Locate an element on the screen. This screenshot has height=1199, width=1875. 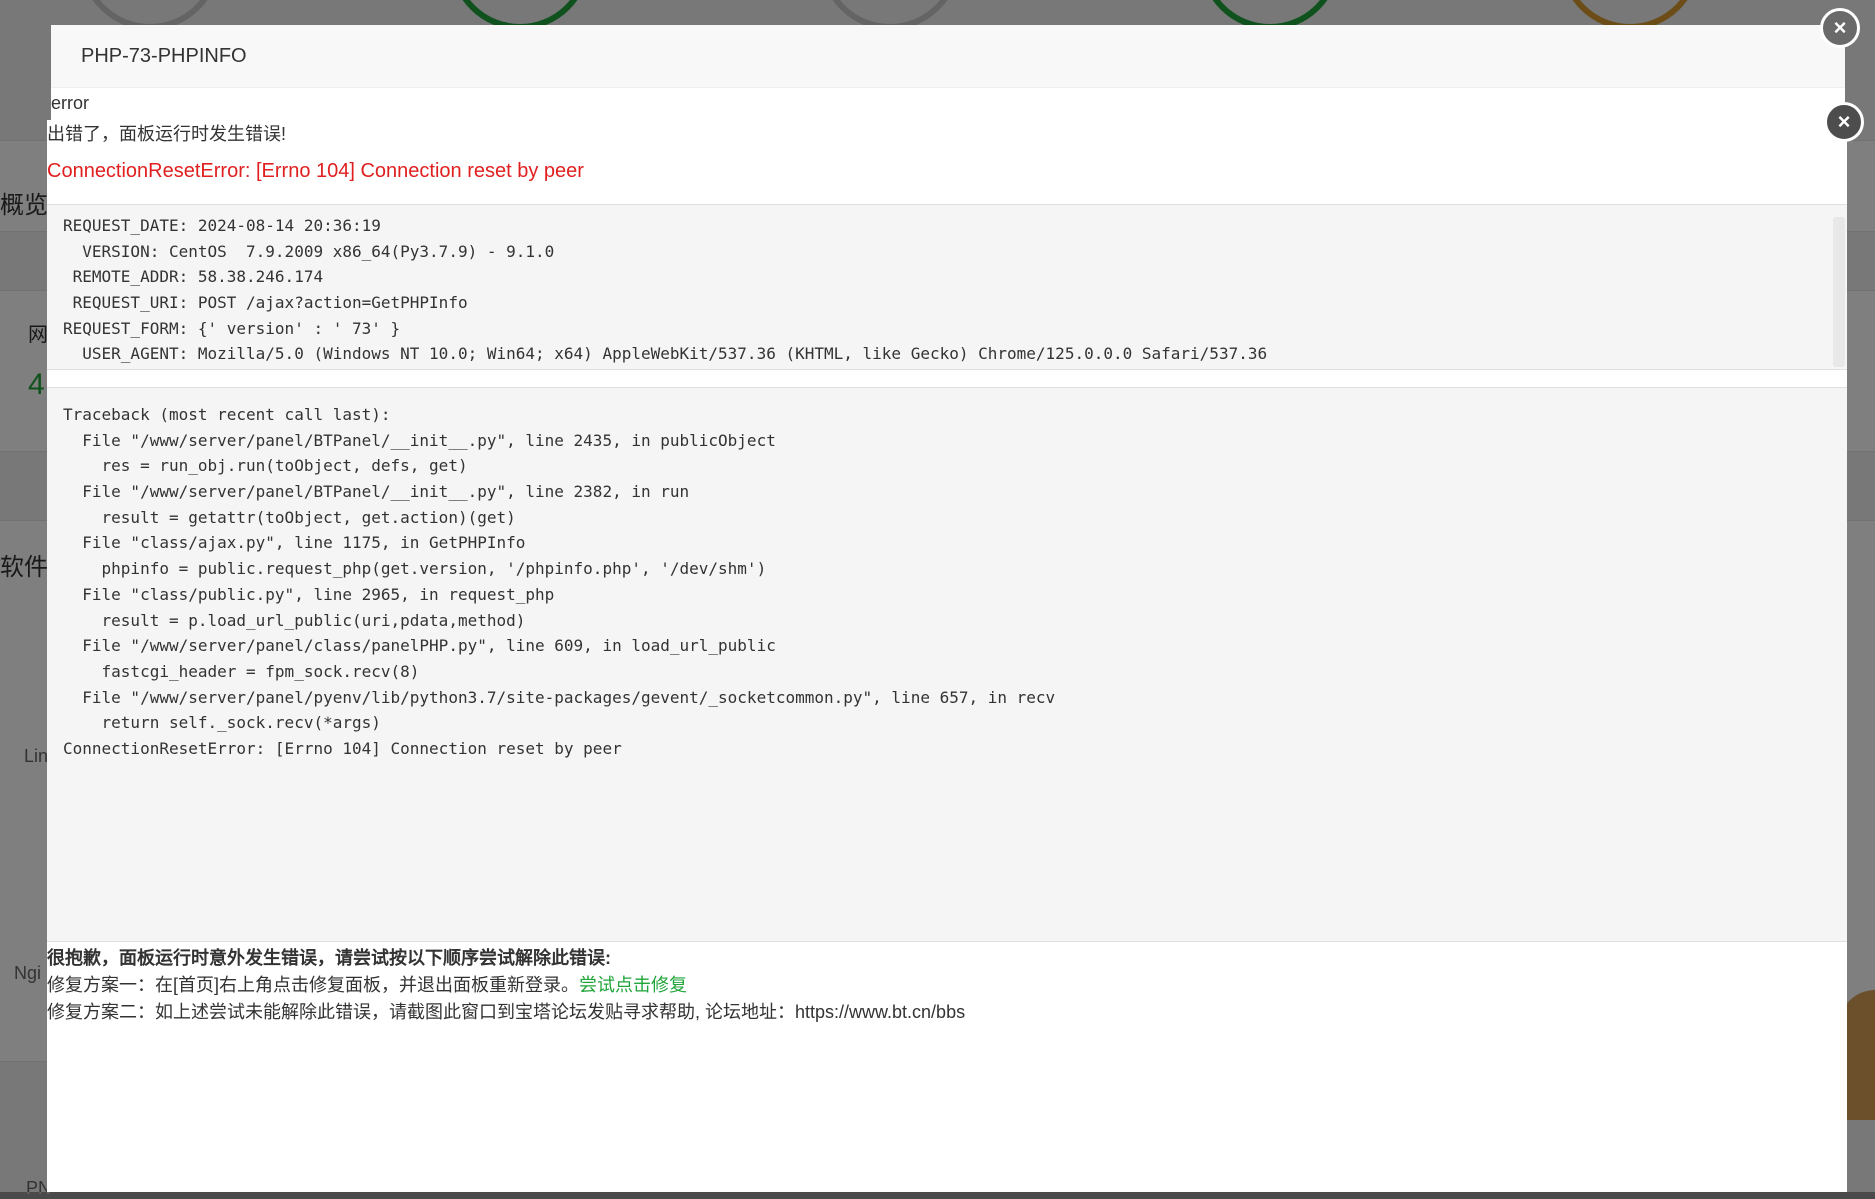
fix-option-1: 修复方案一：在[首页]右上角点击修复面板，并退出面板重新登录。尝试点击修复 is located at coordinates (506, 985).